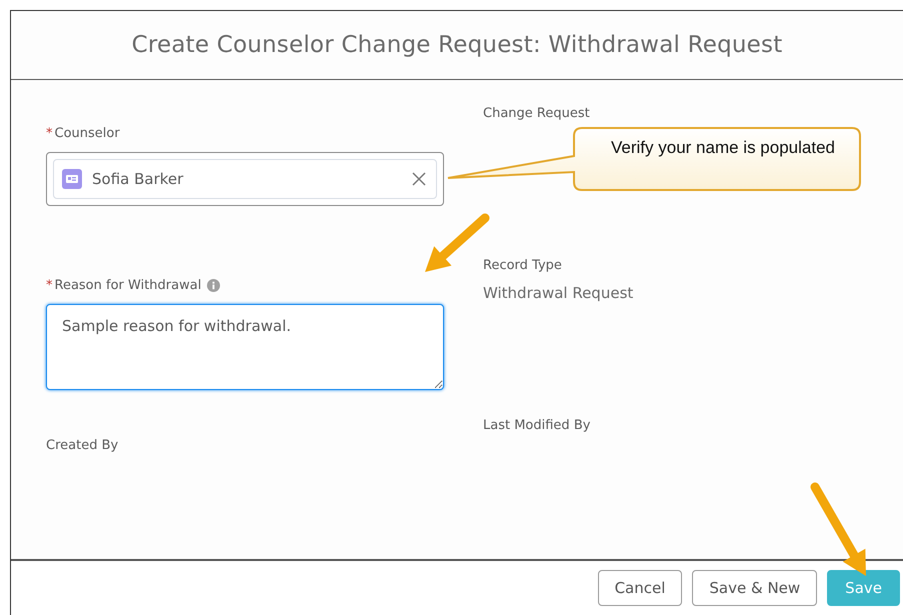 Image resolution: width=903 pixels, height=615 pixels. I want to click on lookup-field: Sofia Barker, so click(245, 179).